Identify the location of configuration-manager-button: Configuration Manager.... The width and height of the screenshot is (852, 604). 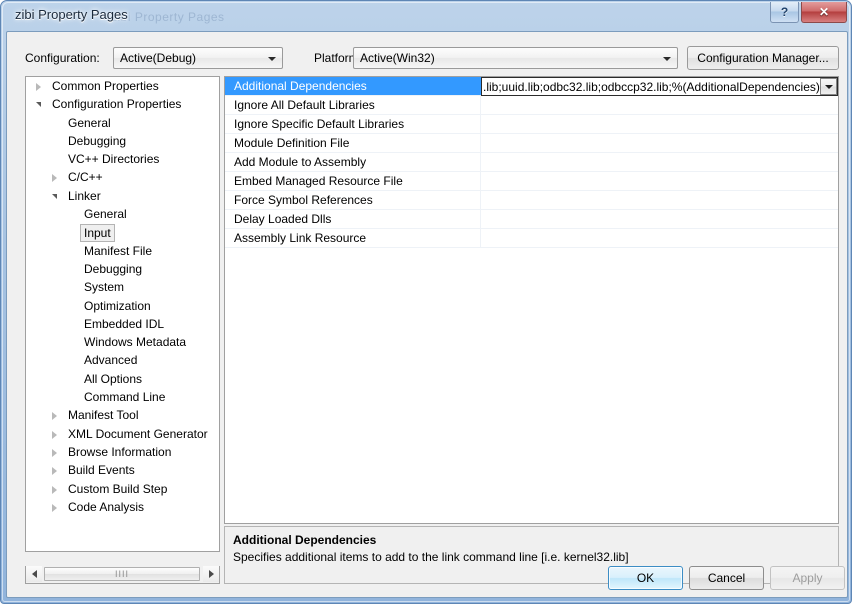
(763, 58).